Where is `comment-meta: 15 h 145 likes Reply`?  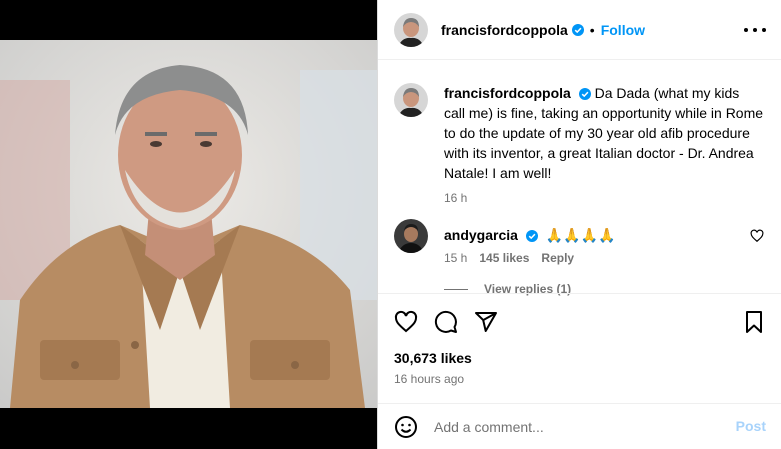
comment-meta: 15 h 145 likes Reply is located at coordinates (604, 258).